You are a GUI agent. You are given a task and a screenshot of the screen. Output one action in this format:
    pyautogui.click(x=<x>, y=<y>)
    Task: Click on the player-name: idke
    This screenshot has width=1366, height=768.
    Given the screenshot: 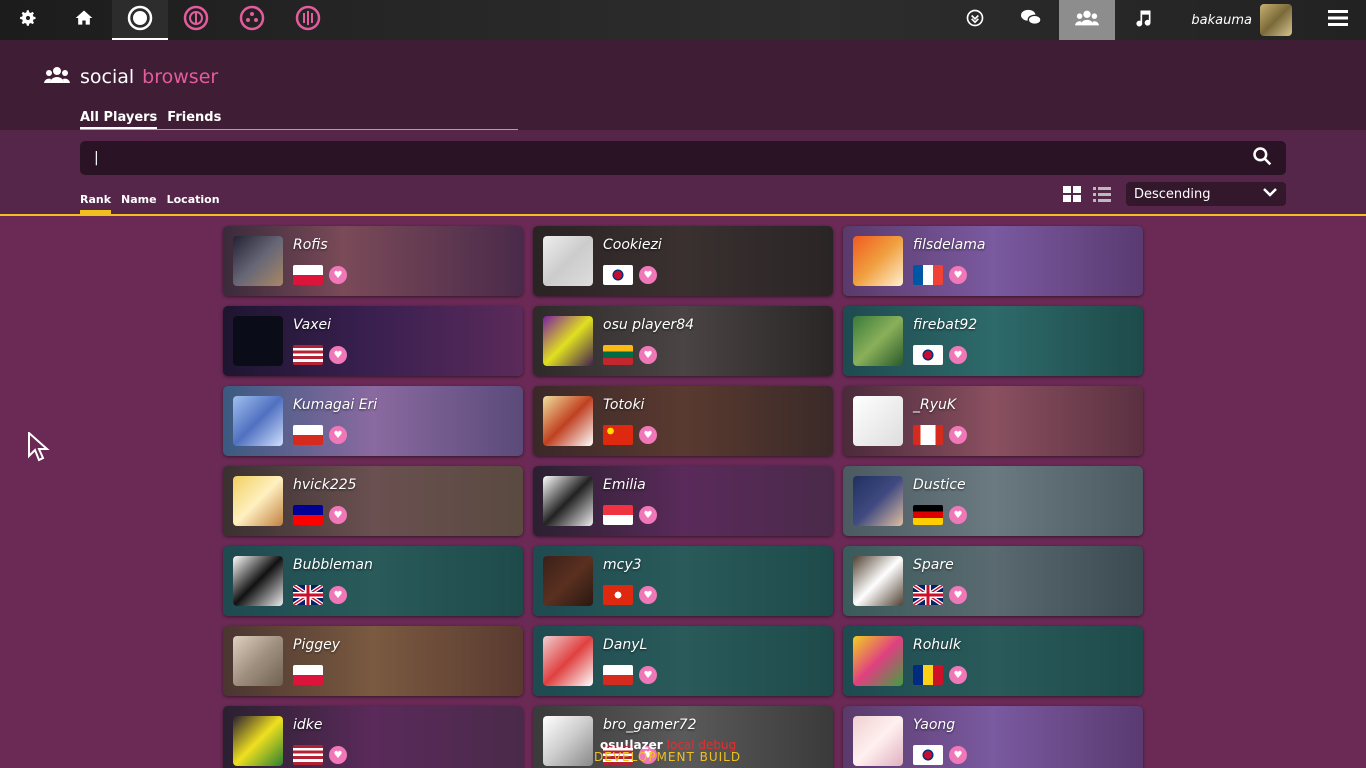 What is the action you would take?
    pyautogui.click(x=308, y=725)
    